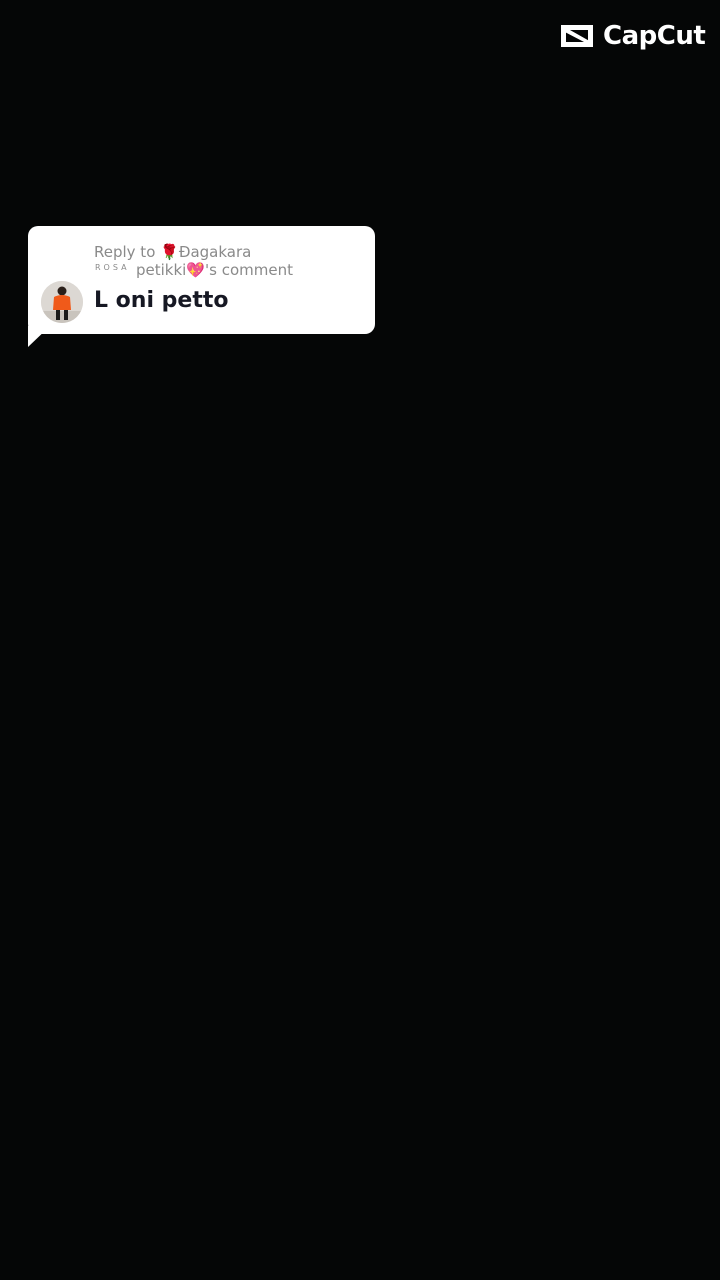  Describe the element at coordinates (577, 36) in the screenshot. I see `capcut-logo-icon` at that location.